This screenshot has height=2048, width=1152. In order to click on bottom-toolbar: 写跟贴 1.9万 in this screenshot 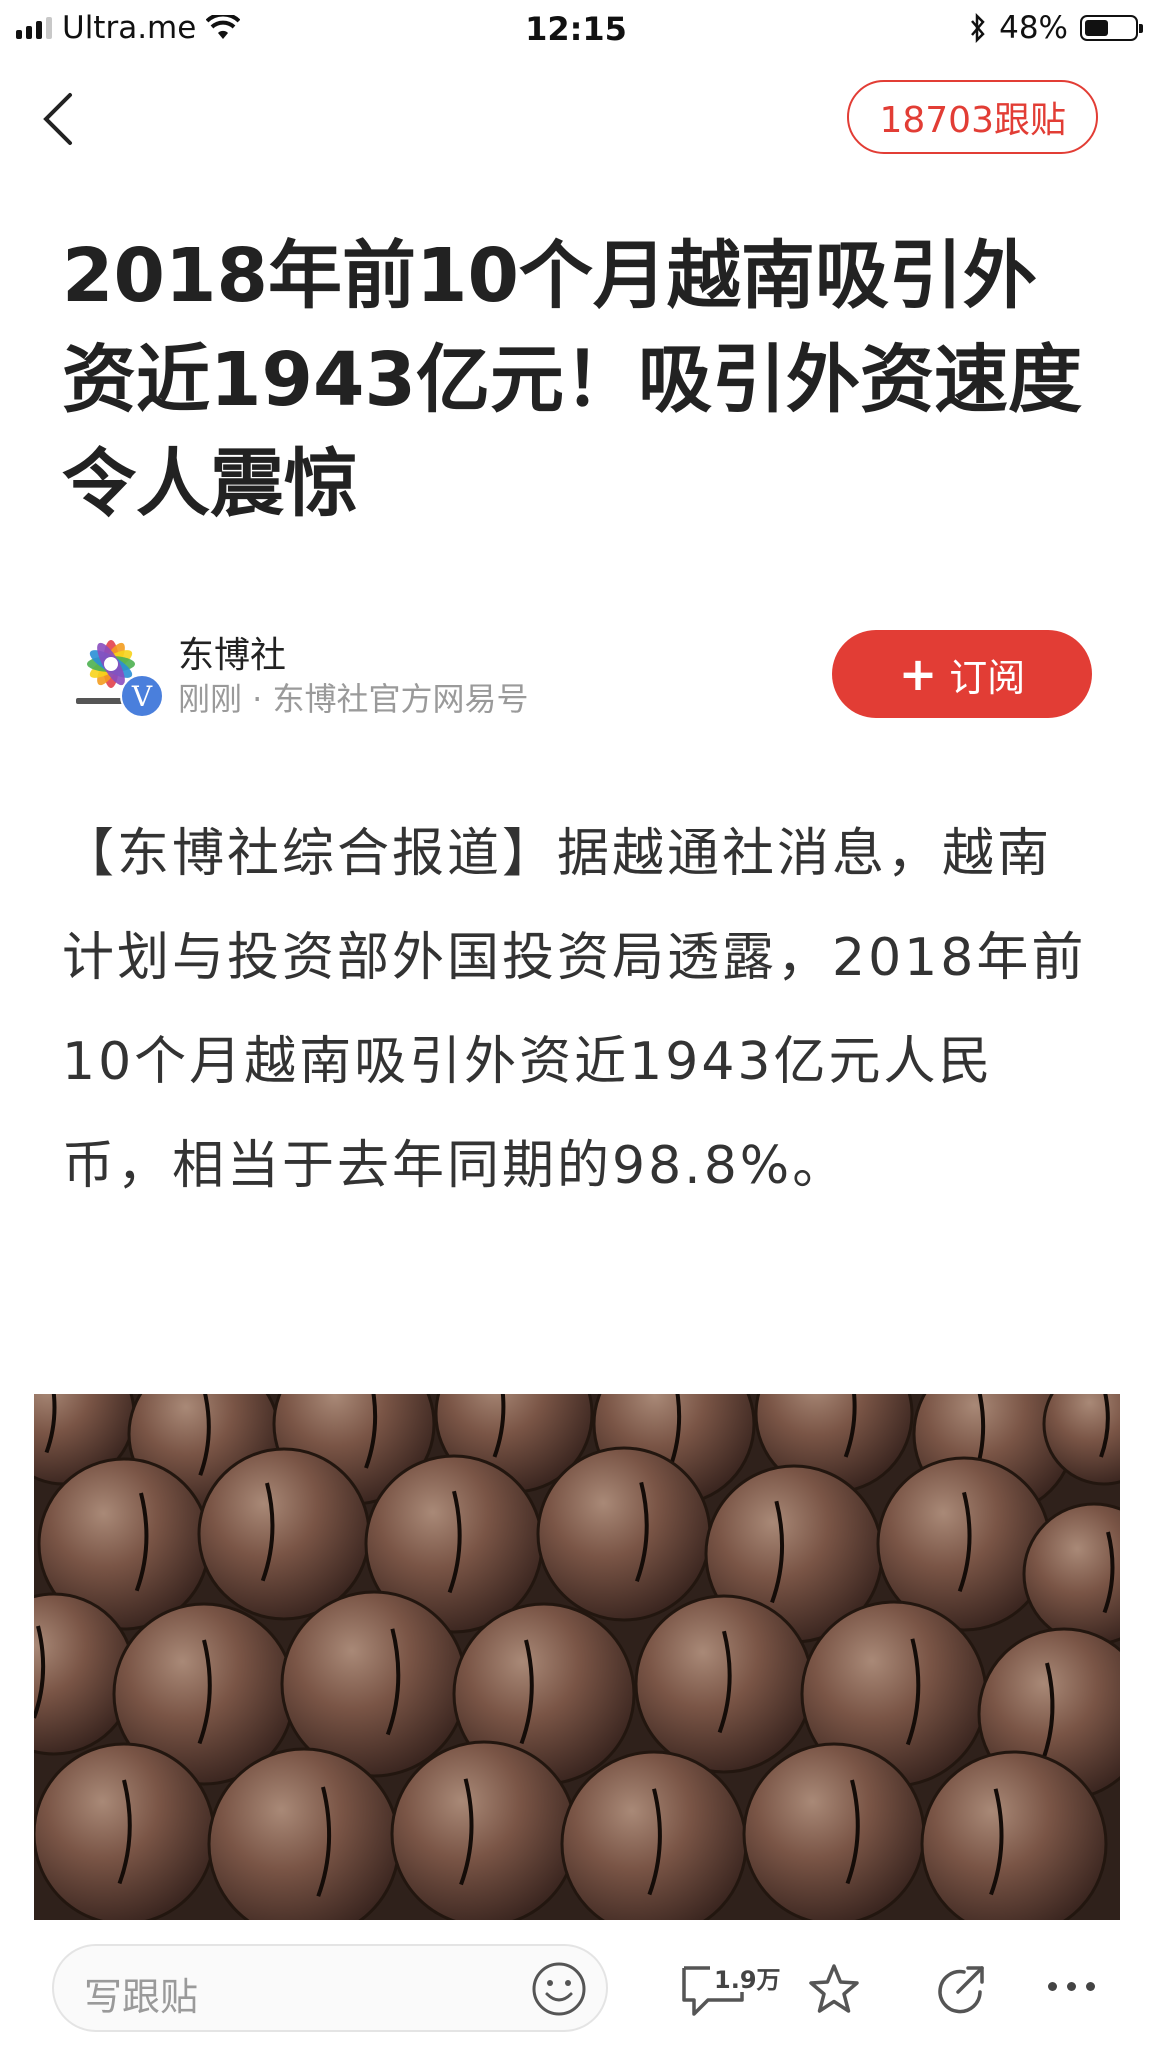, I will do `click(576, 1989)`.